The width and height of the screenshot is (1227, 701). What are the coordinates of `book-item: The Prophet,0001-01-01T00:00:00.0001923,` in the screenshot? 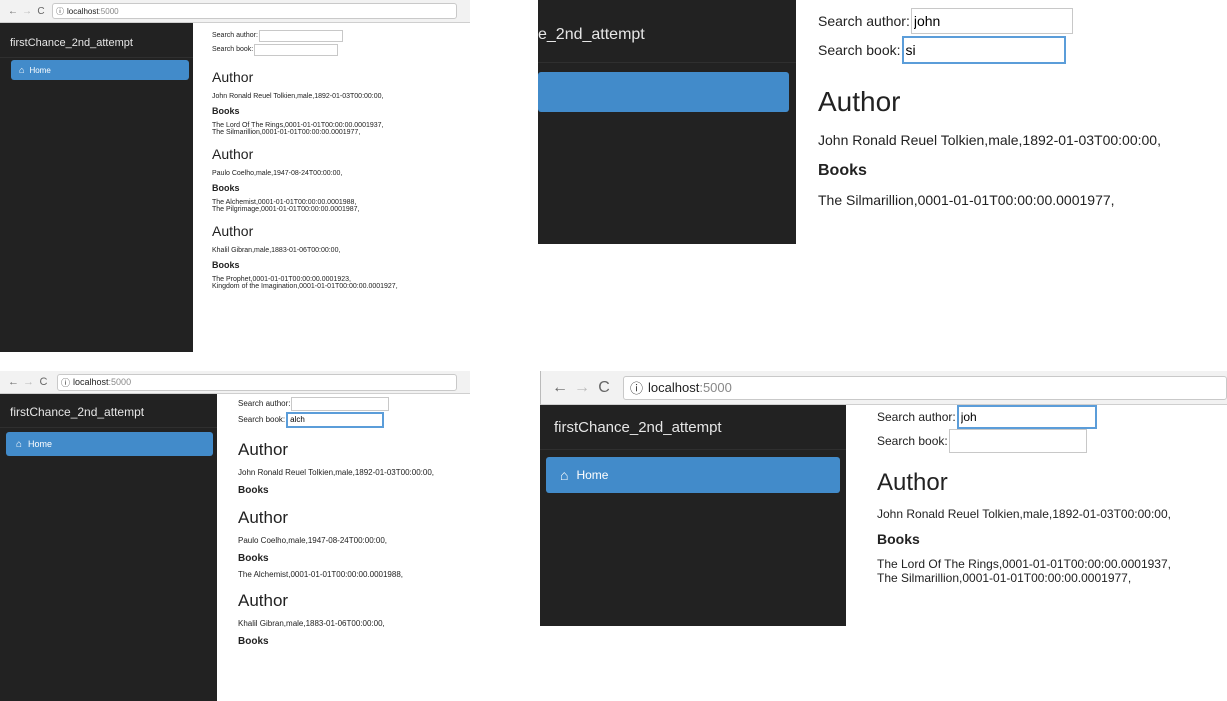 It's located at (281, 279).